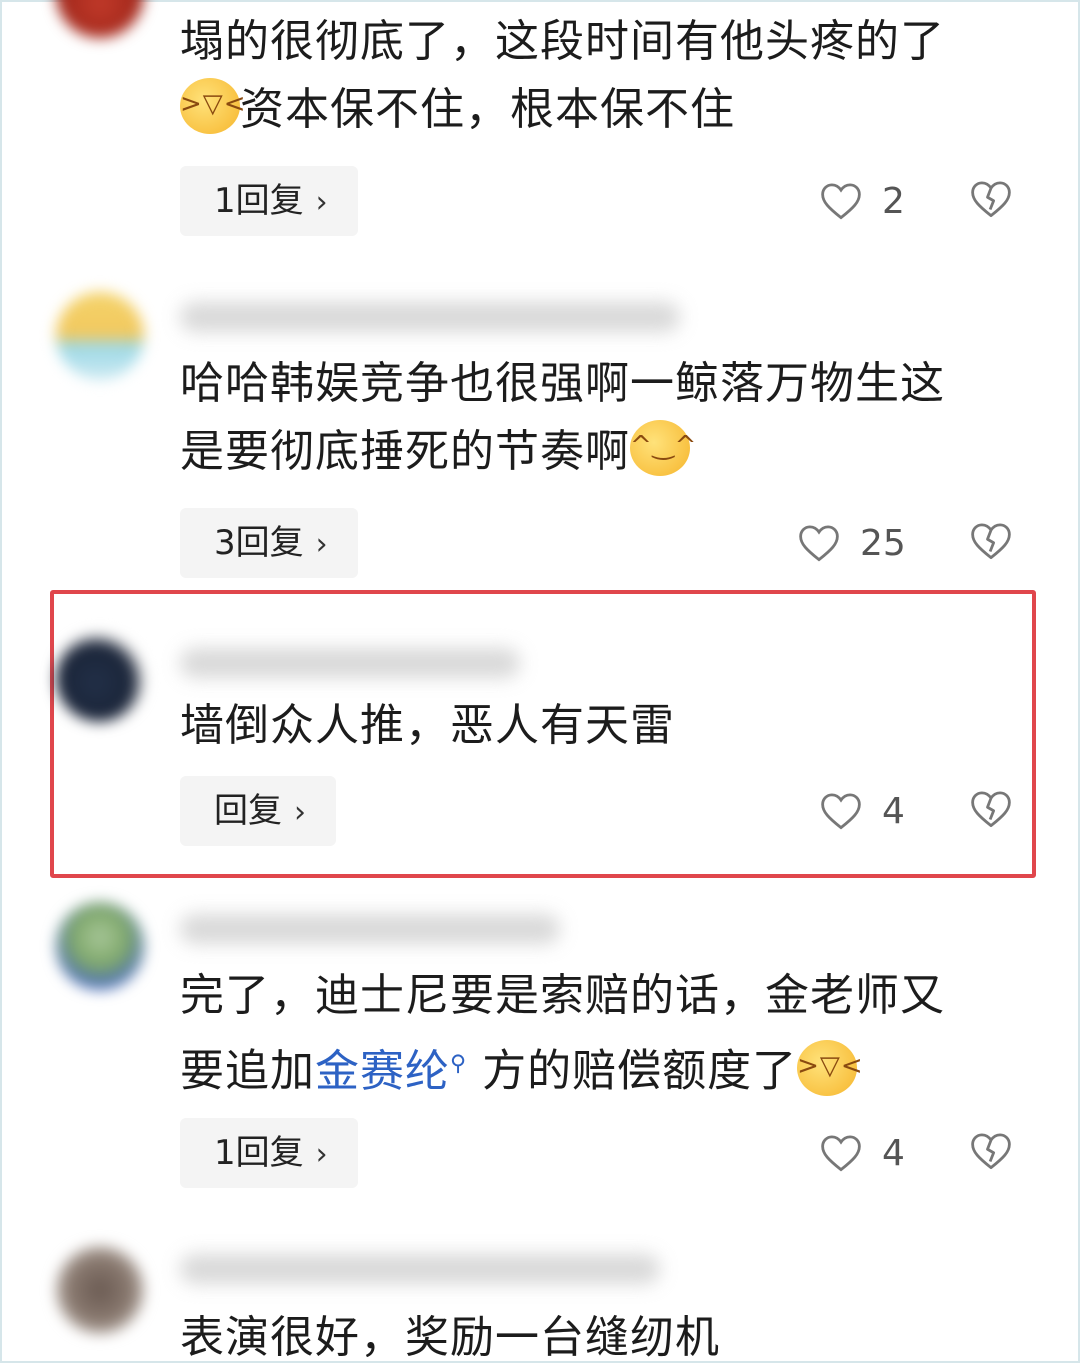  Describe the element at coordinates (259, 543) in the screenshot. I see `reply-label: 3回复` at that location.